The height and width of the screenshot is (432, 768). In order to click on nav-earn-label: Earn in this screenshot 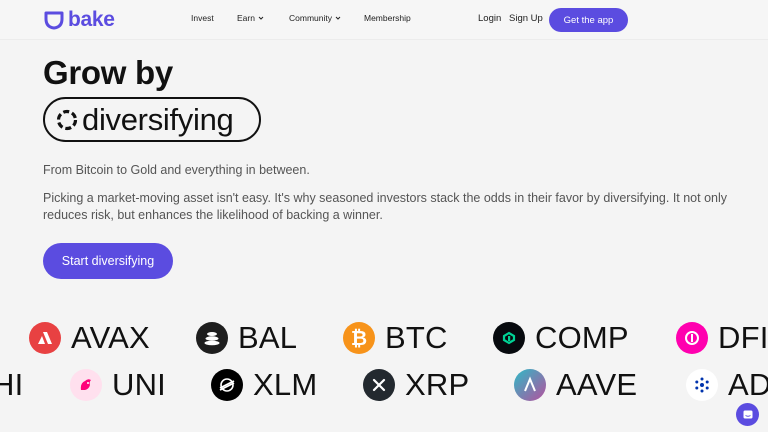, I will do `click(246, 18)`.